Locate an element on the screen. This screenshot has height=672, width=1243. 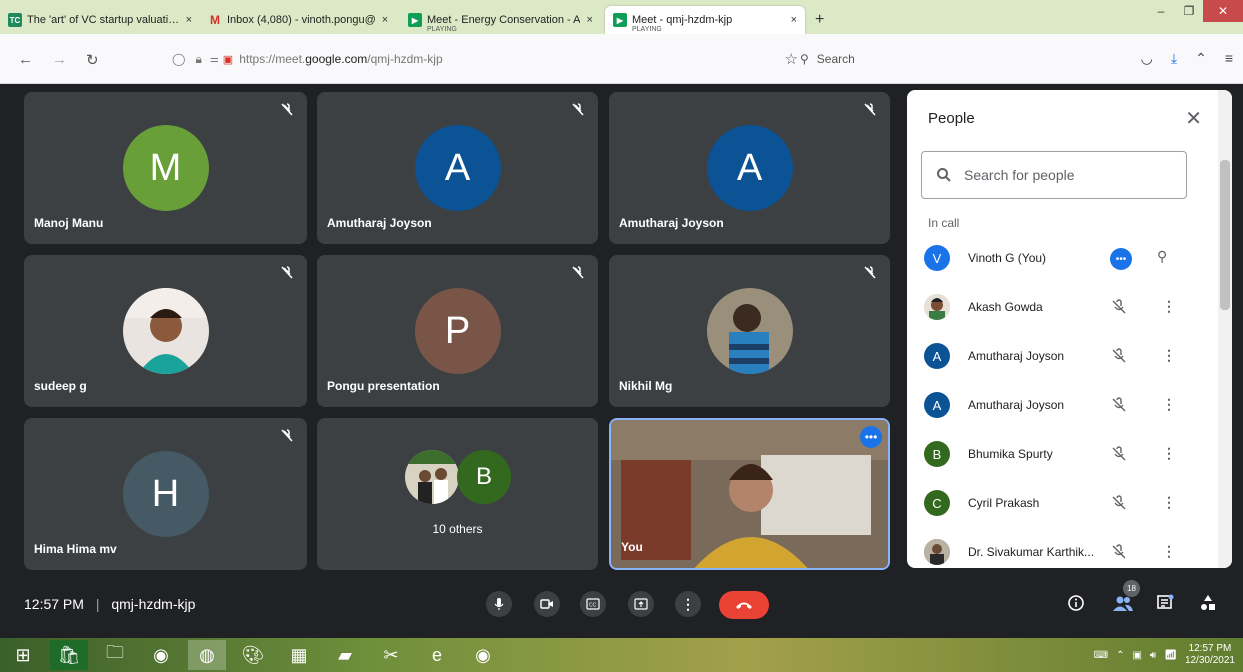
close-window-icon: ✕ is located at coordinates (1223, 11).